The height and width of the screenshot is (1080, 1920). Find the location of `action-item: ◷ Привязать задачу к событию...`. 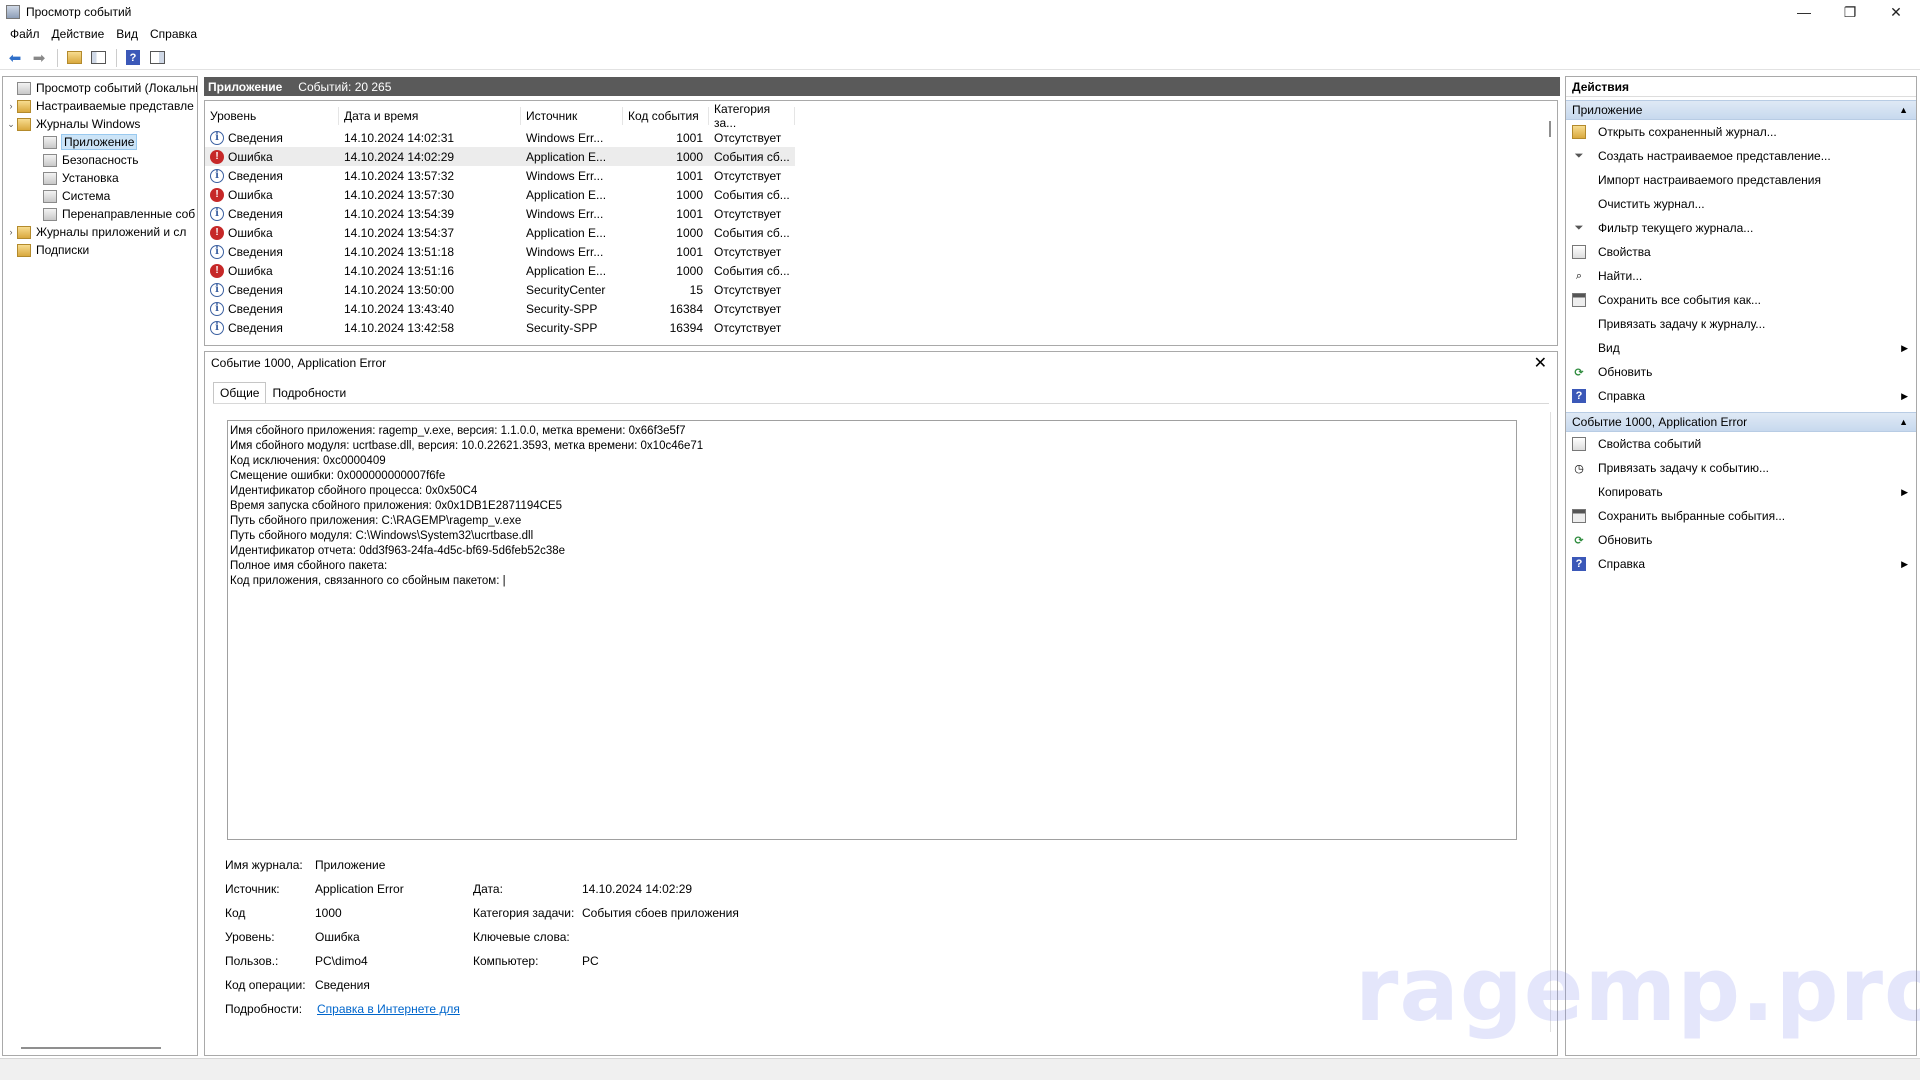

action-item: ◷ Привязать задачу к событию... is located at coordinates (1741, 468).